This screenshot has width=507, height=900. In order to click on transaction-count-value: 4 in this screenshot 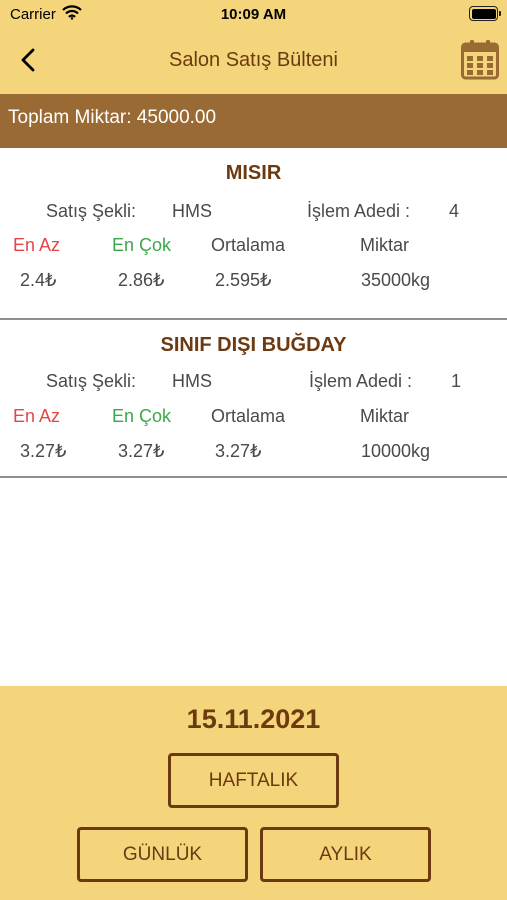, I will do `click(454, 211)`.